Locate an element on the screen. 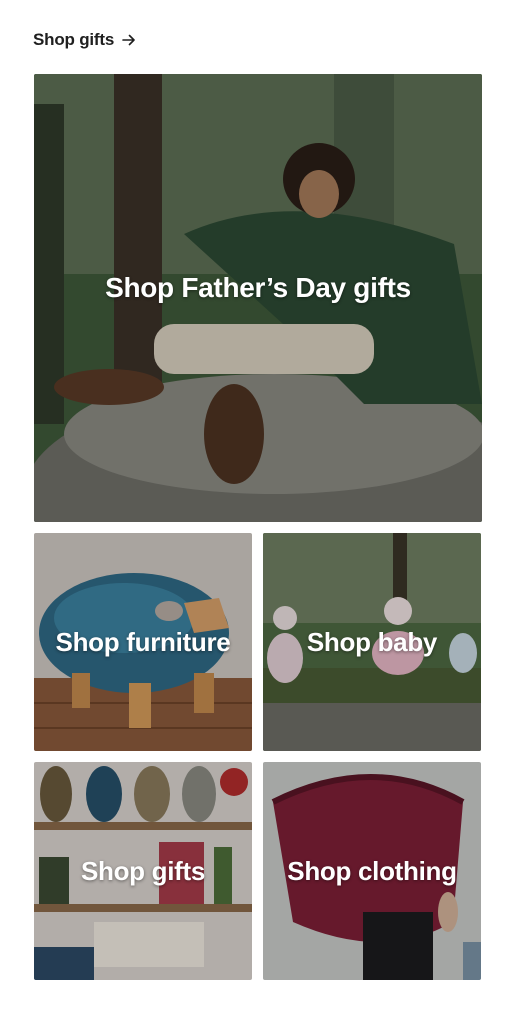  shop-baby-card: Shop baby is located at coordinates (372, 642).